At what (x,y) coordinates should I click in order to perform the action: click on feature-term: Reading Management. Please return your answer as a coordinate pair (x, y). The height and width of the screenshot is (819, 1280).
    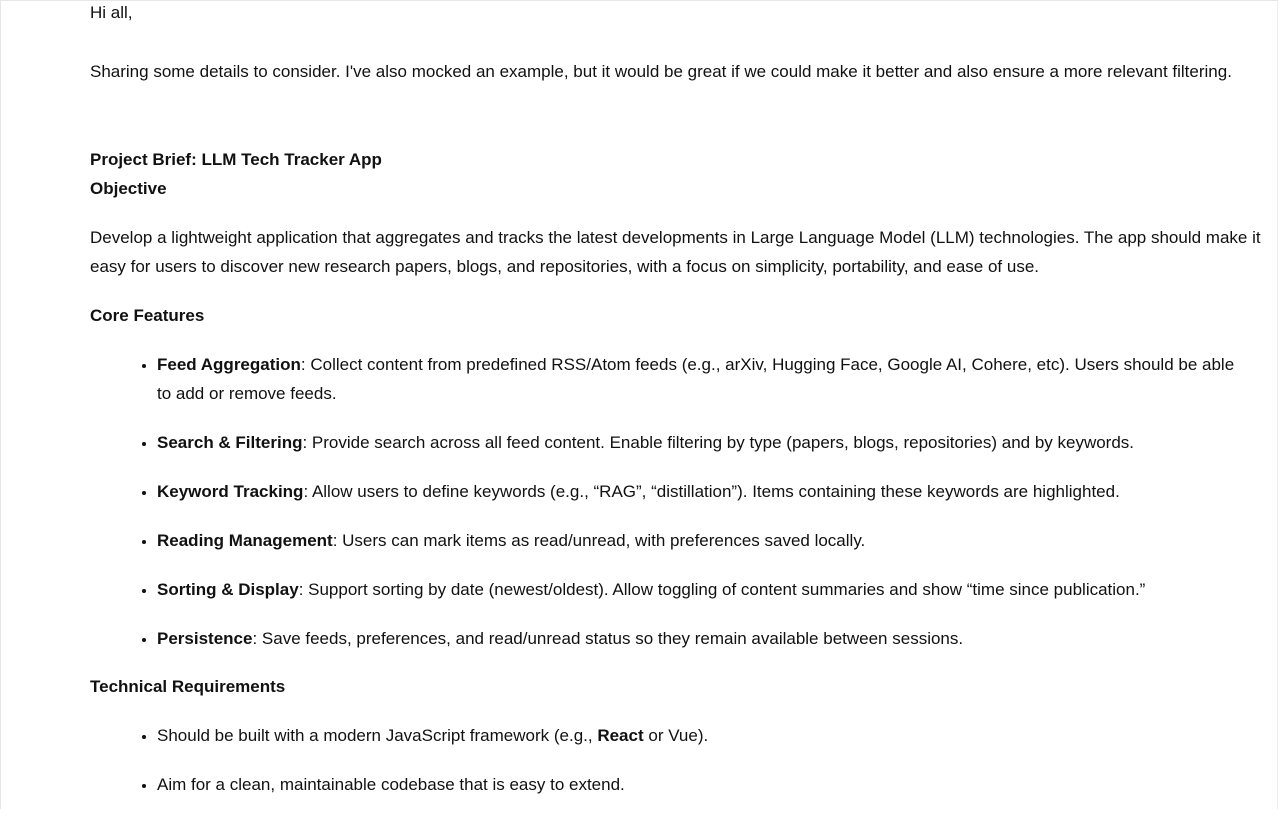
    Looking at the image, I should click on (245, 540).